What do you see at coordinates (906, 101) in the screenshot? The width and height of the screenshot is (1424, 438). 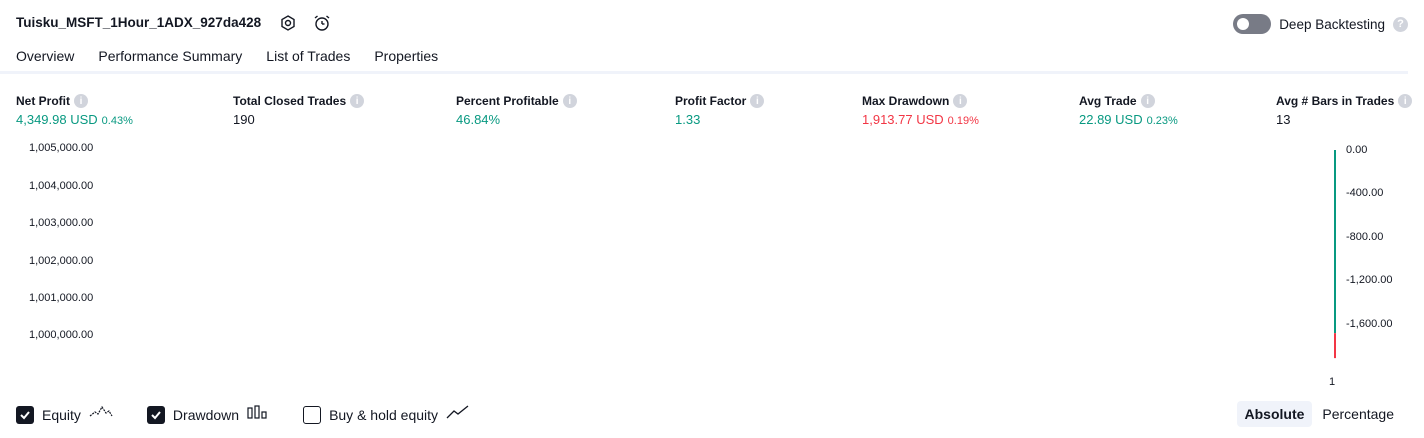 I see `metric-label: Max Drawdown` at bounding box center [906, 101].